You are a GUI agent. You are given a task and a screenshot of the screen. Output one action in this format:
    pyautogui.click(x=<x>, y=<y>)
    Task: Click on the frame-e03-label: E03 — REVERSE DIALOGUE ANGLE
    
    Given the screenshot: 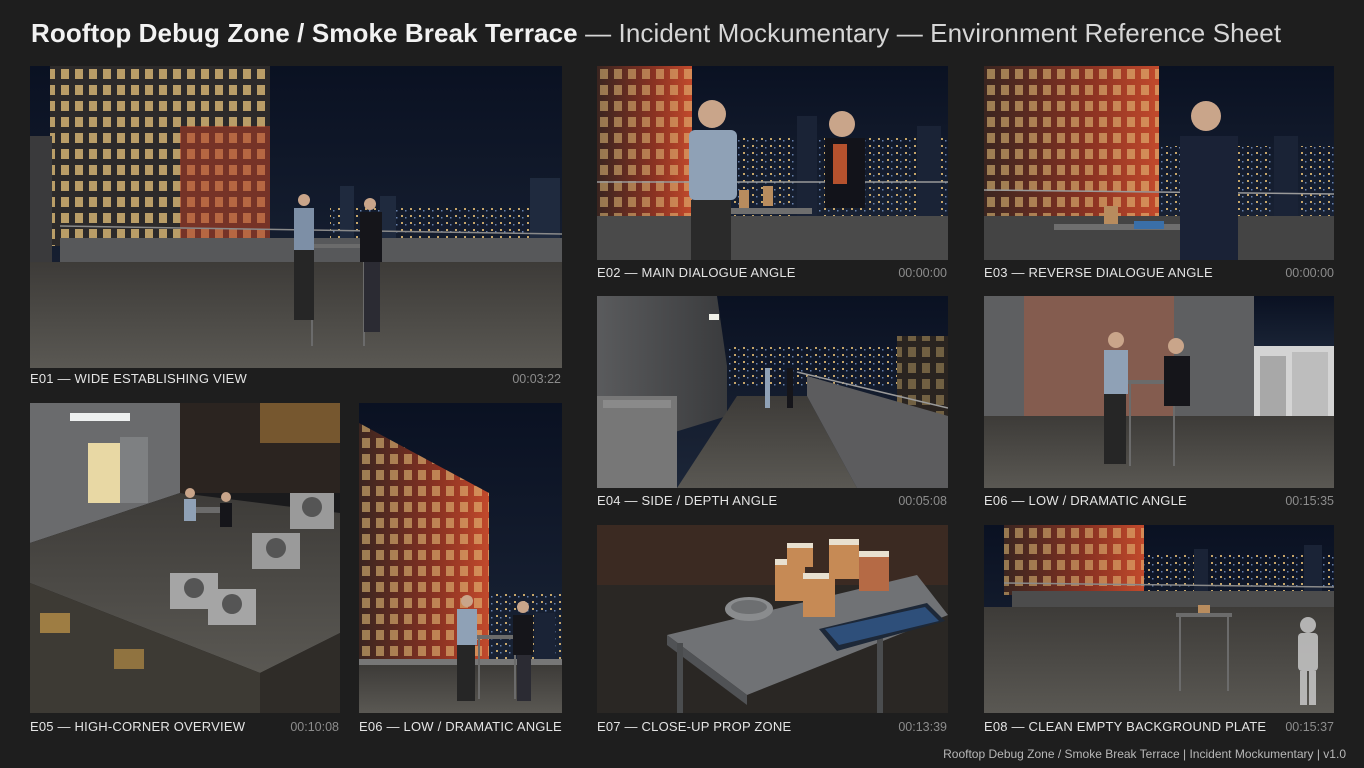 What is the action you would take?
    pyautogui.click(x=1098, y=272)
    